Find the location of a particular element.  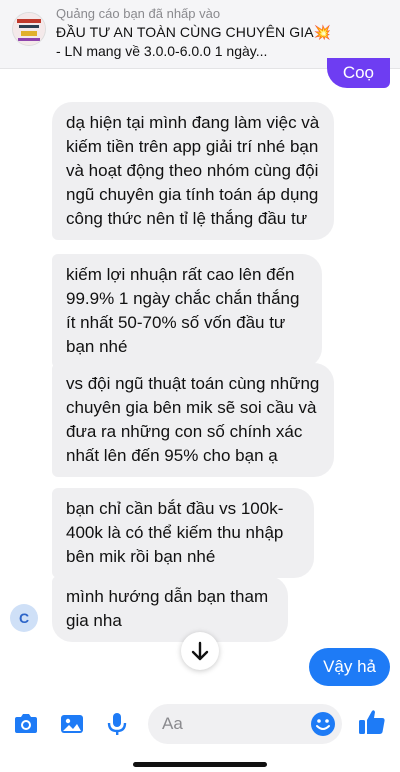

outgoing-message: Coọ is located at coordinates (358, 73).